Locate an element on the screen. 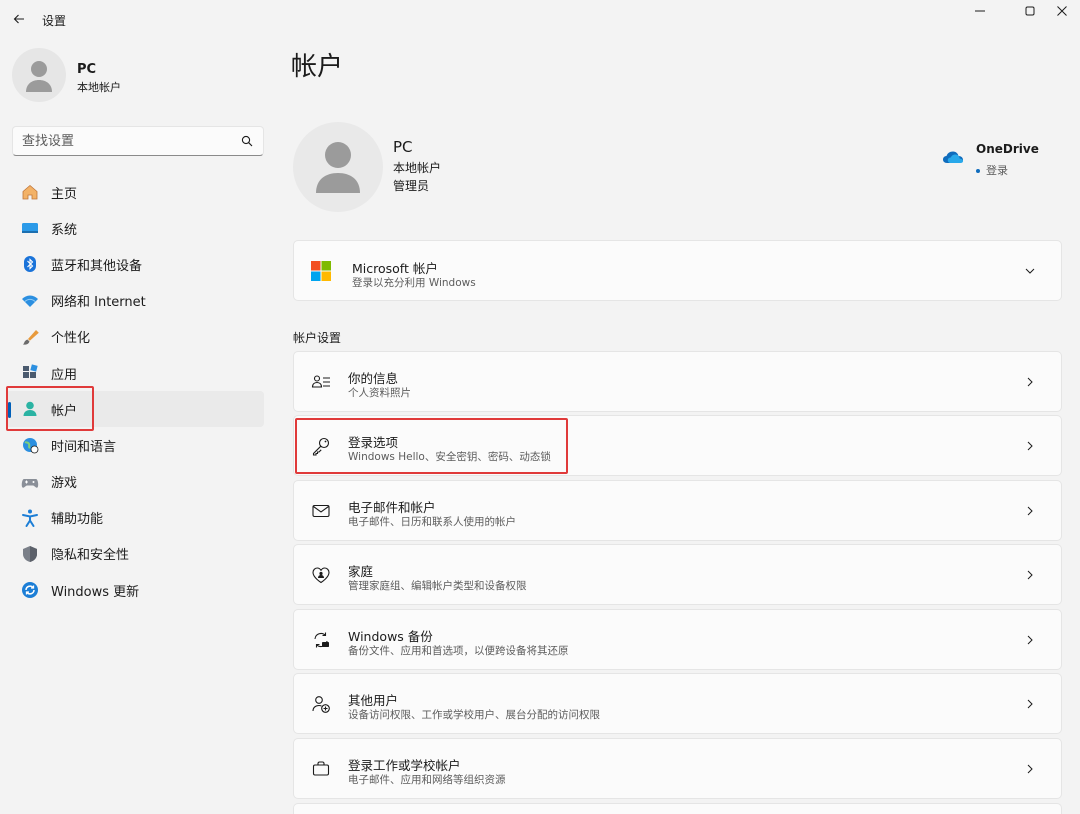 The width and height of the screenshot is (1080, 814). sidebar-item-label: 个性化 is located at coordinates (71, 339).